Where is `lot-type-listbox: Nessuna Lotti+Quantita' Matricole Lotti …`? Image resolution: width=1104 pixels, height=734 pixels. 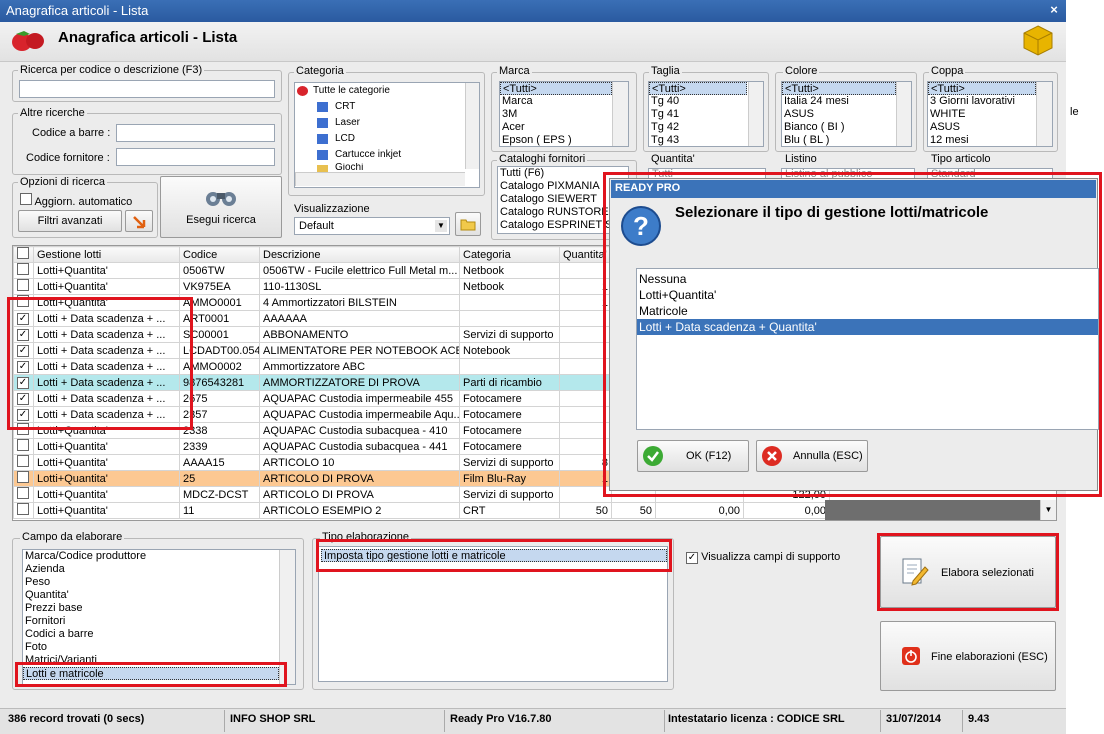 lot-type-listbox: Nessuna Lotti+Quantita' Matricole Lotti … is located at coordinates (867, 349).